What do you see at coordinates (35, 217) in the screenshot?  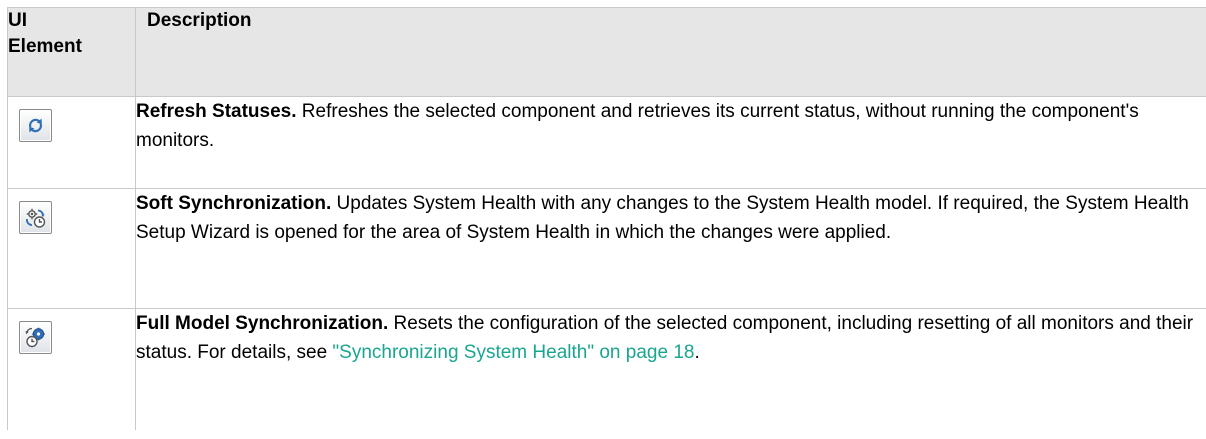 I see `soft-synchronization-icon` at bounding box center [35, 217].